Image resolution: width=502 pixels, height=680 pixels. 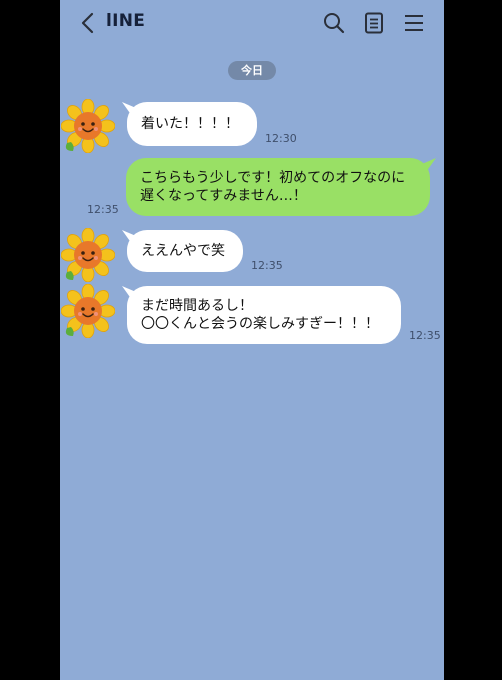 I want to click on message-text-line: こちらもう少しです！初めてのオフなのに, so click(x=273, y=178).